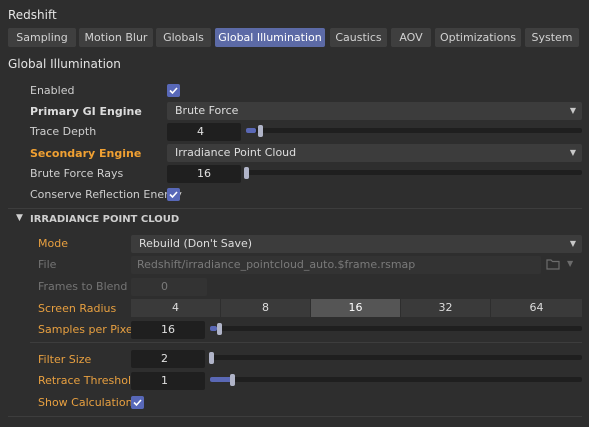 The height and width of the screenshot is (427, 589). I want to click on mode-value: Rebuild (Don't Save), so click(196, 243).